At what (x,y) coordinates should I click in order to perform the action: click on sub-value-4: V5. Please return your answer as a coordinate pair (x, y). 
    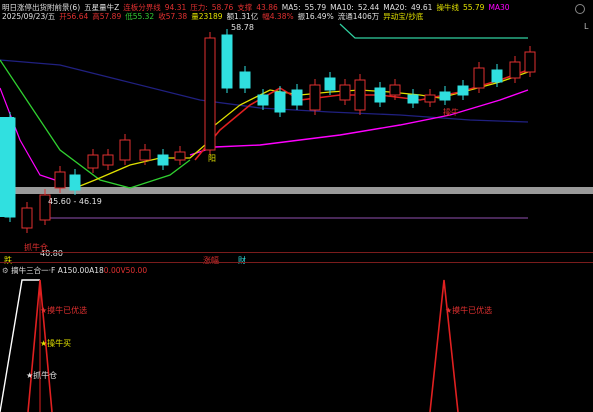
    Looking at the image, I should click on (125, 270).